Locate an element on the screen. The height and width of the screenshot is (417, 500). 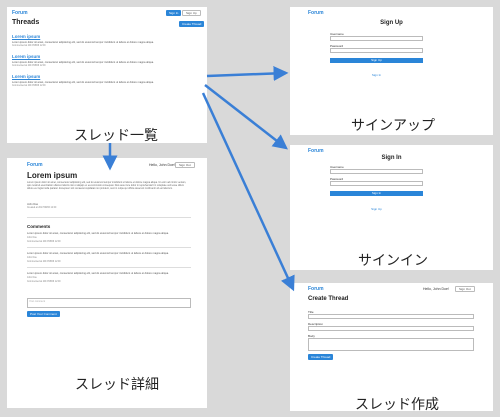
arrow-list-to-create-thread is located at coordinates (248, 192).